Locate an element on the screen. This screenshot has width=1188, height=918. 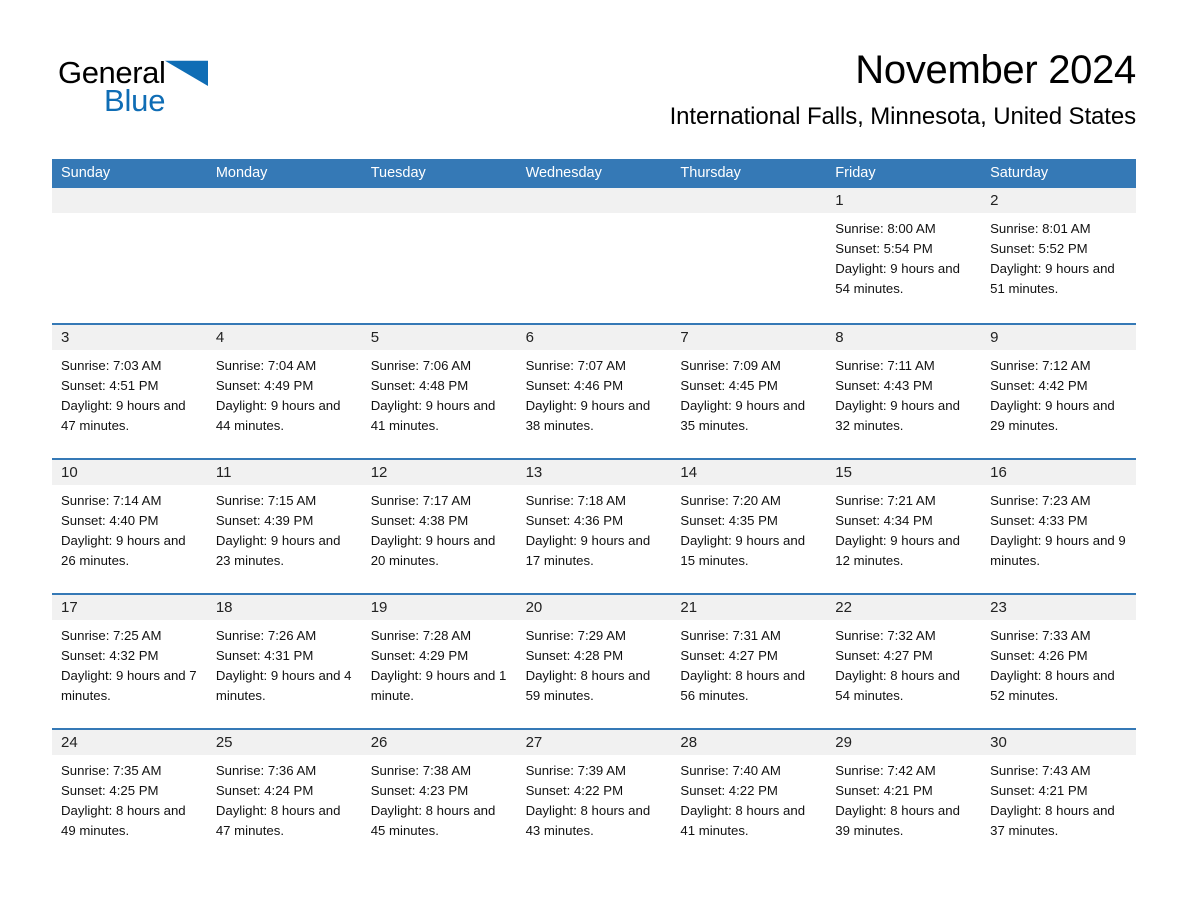
general-blue-logo: General Blue is located at coordinates (133, 87).